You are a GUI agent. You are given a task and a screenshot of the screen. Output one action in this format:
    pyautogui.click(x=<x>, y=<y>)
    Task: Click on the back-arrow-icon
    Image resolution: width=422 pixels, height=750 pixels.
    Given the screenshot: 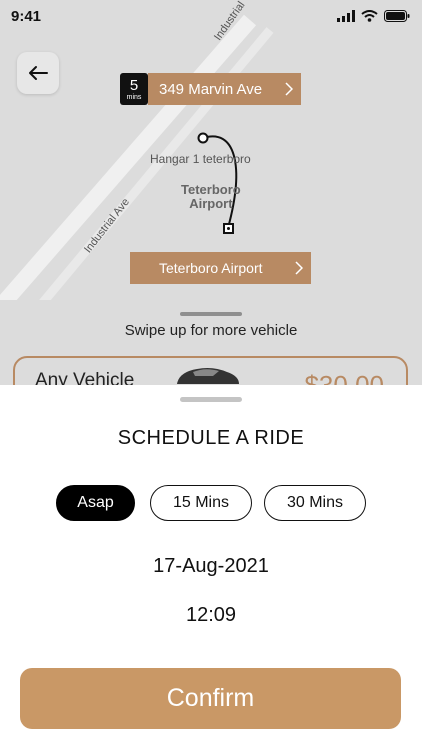 What is the action you would take?
    pyautogui.click(x=38, y=73)
    